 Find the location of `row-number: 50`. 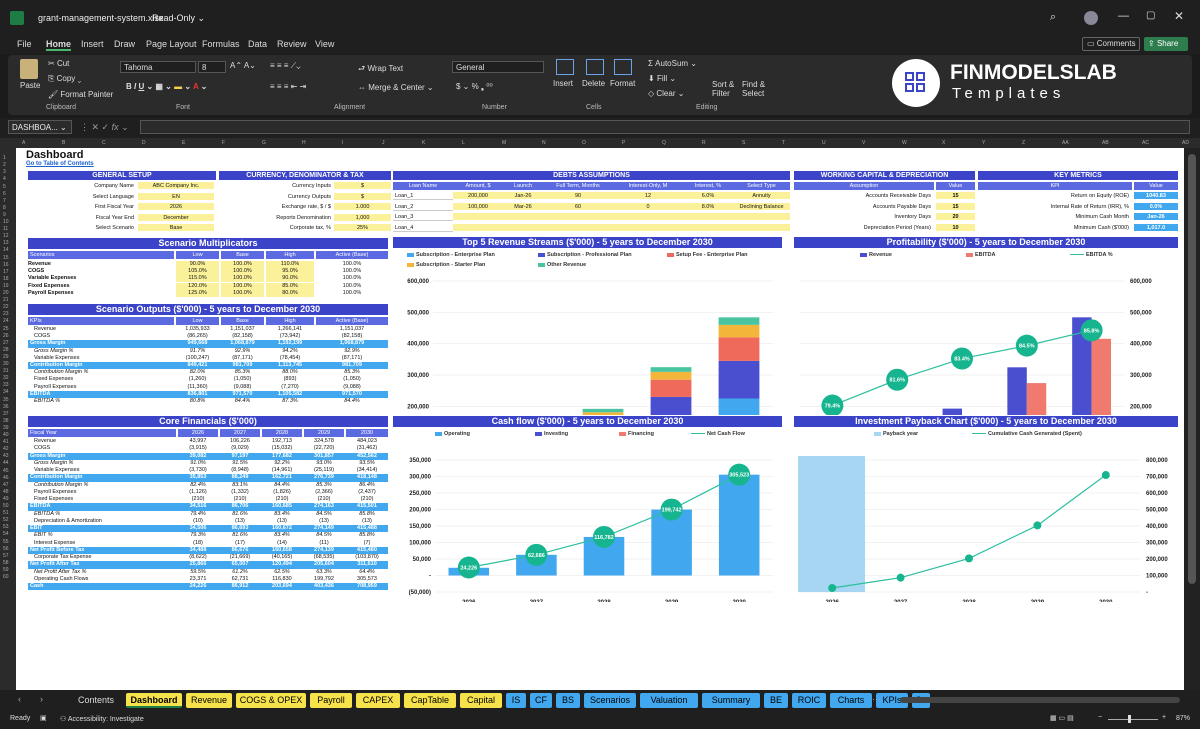

row-number: 50 is located at coordinates (6, 506).